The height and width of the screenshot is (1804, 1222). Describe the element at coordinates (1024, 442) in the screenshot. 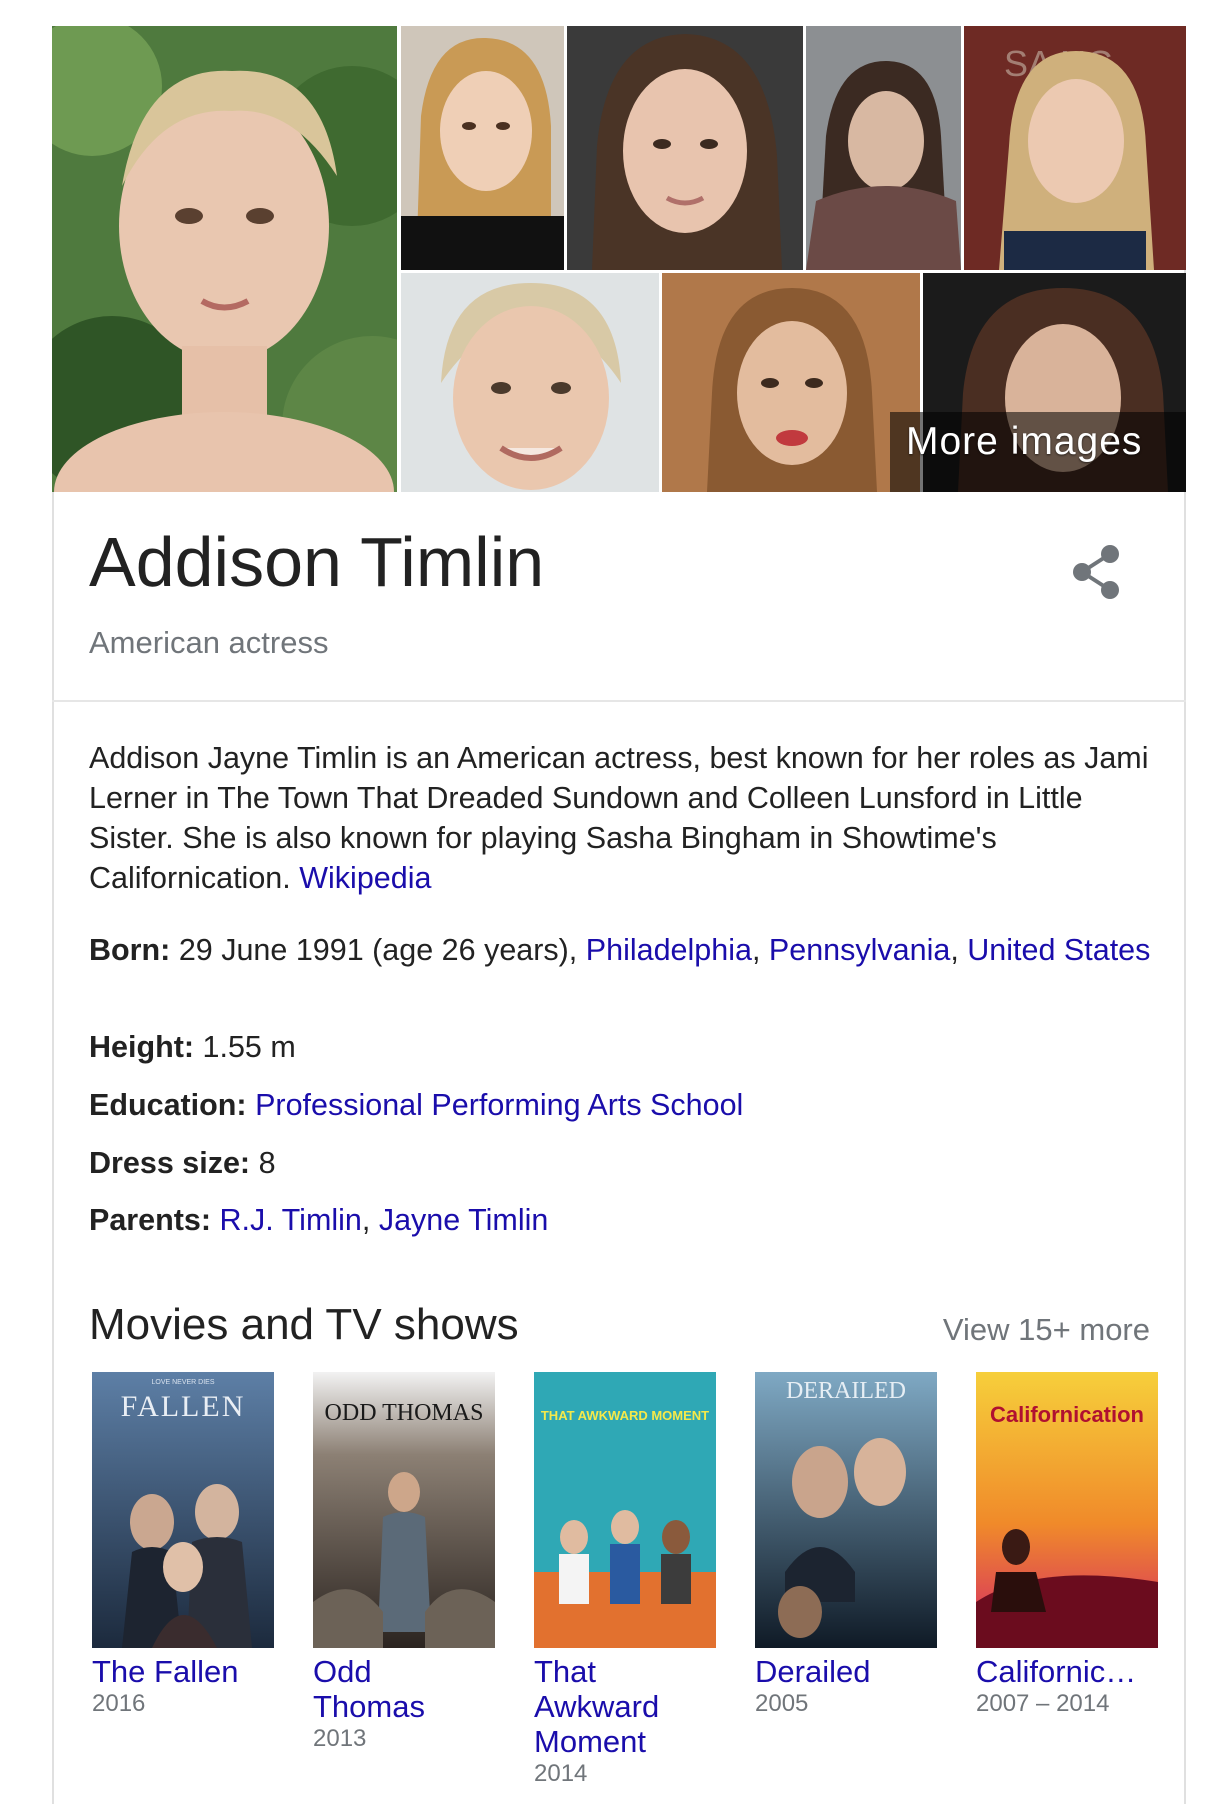

I see `more-images-label: More images` at that location.